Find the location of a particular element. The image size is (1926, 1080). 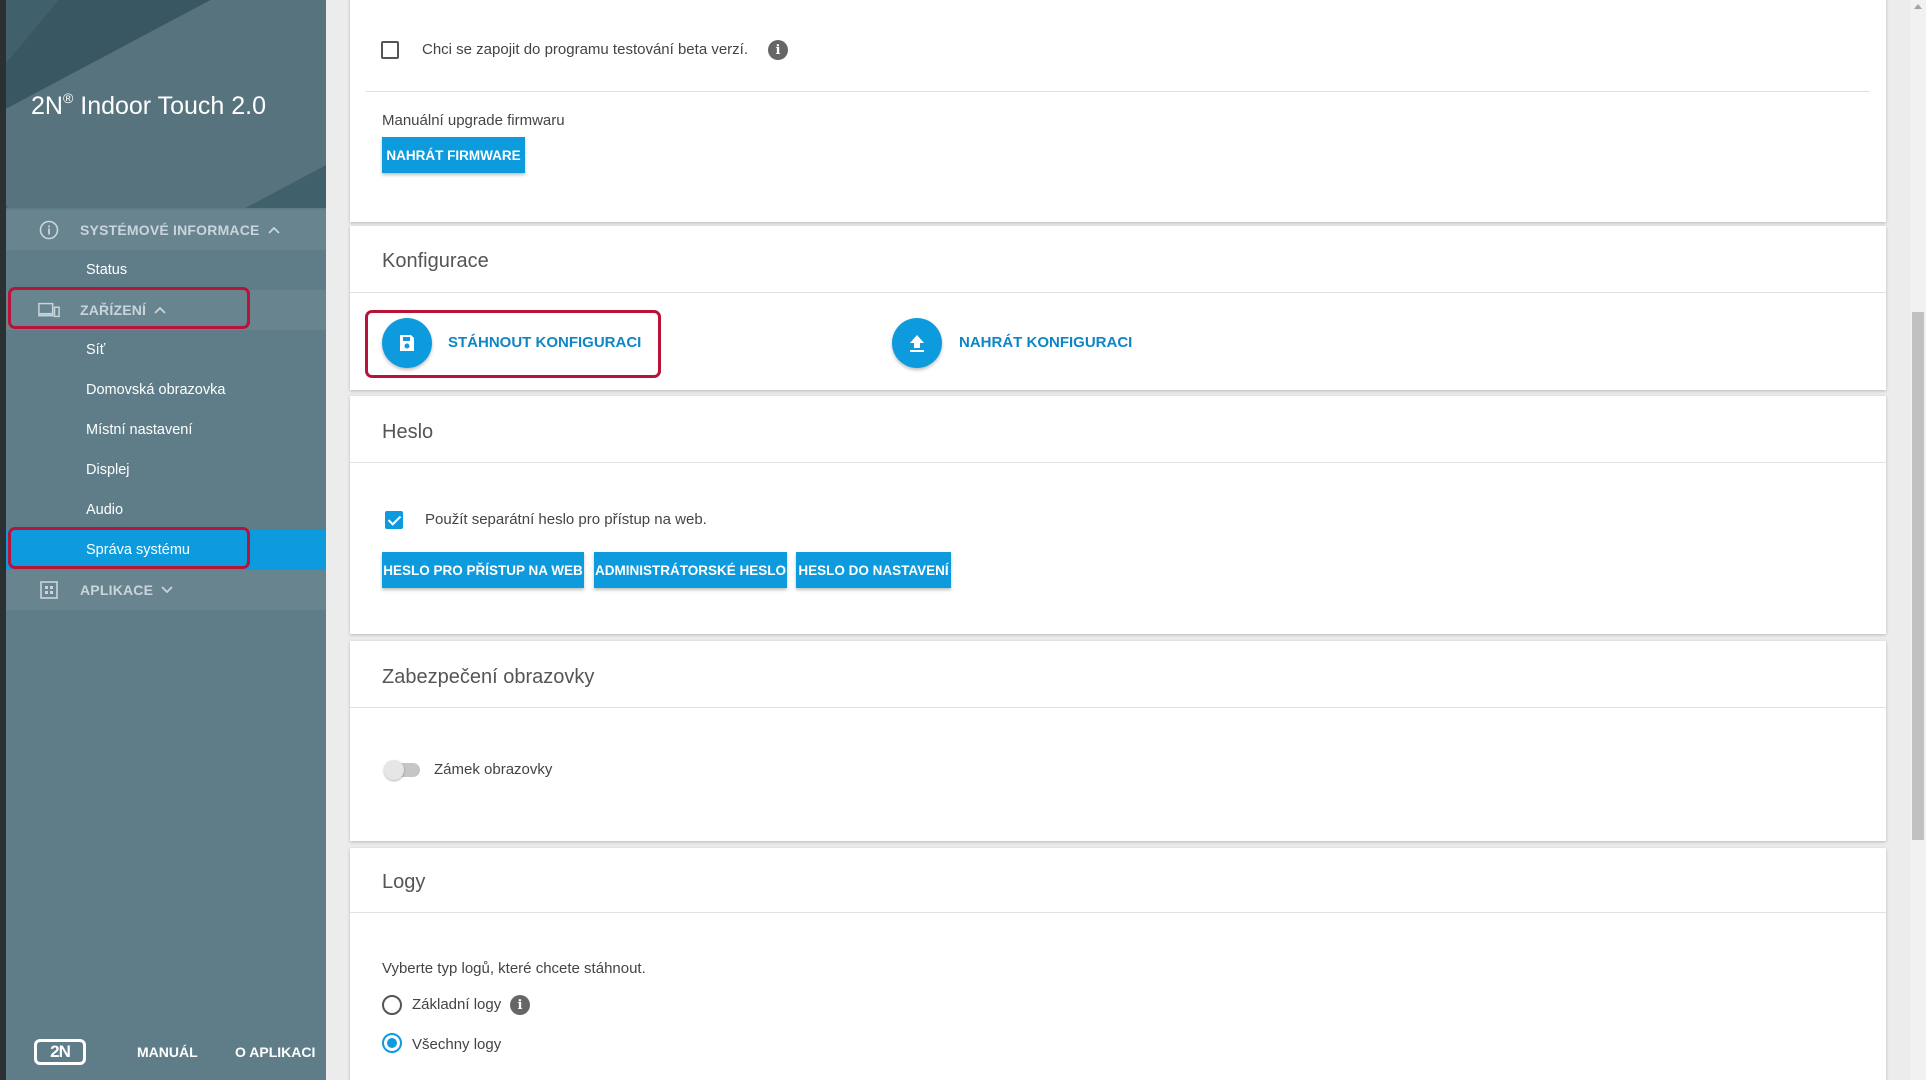

chevron-down-icon is located at coordinates (167, 590).